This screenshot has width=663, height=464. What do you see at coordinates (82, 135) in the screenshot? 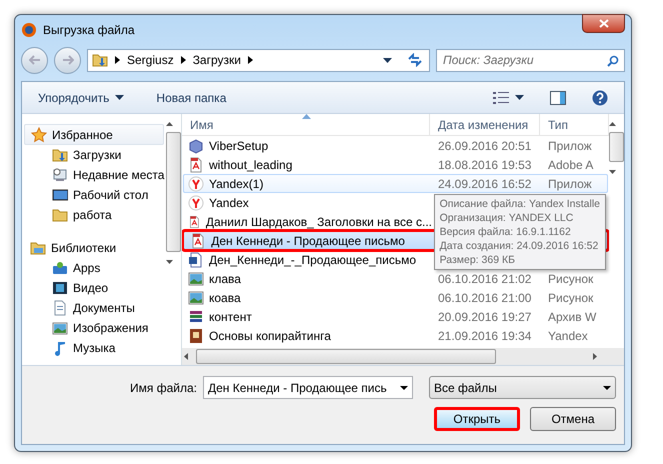
I see `group-label: Избранное` at bounding box center [82, 135].